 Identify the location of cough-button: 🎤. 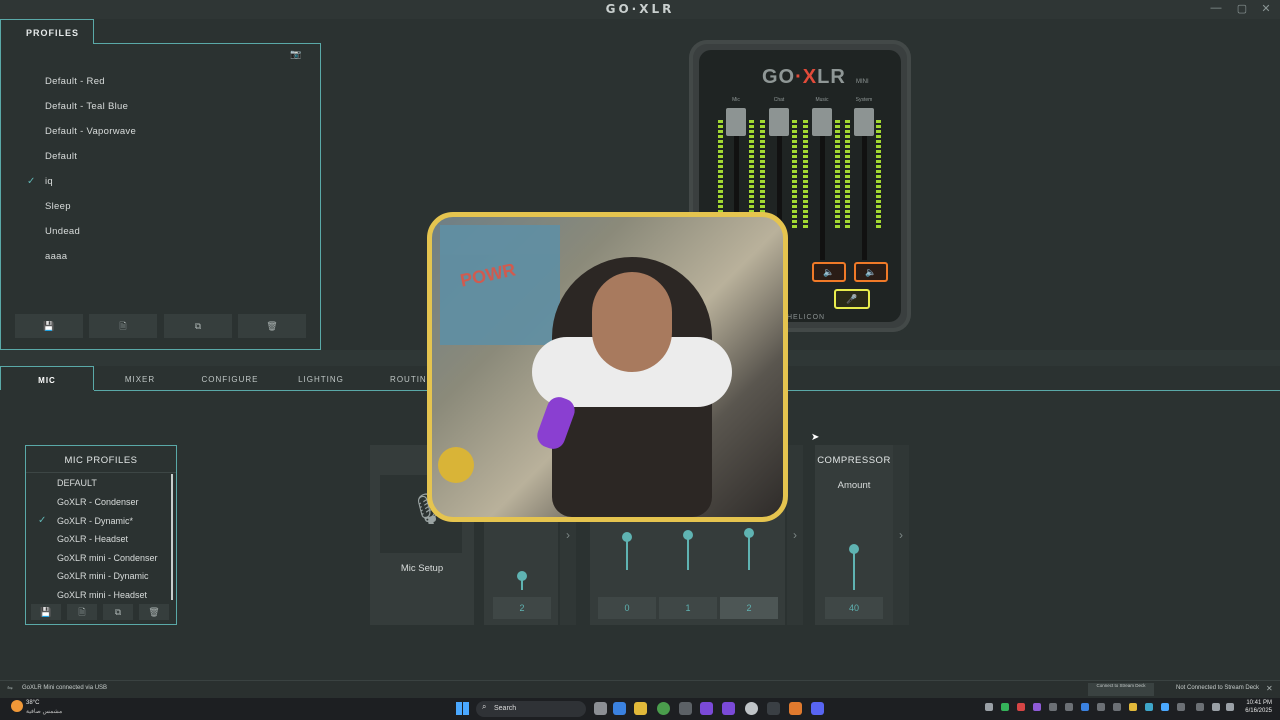
(852, 299).